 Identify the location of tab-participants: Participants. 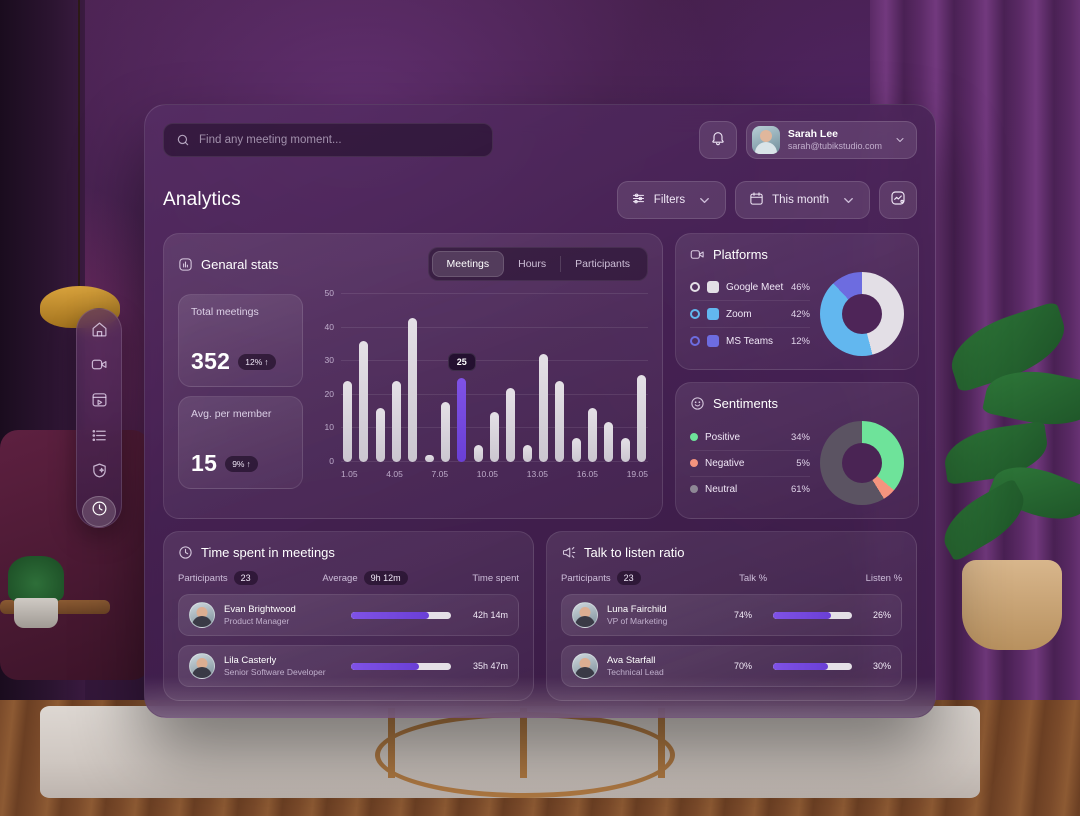
(602, 264).